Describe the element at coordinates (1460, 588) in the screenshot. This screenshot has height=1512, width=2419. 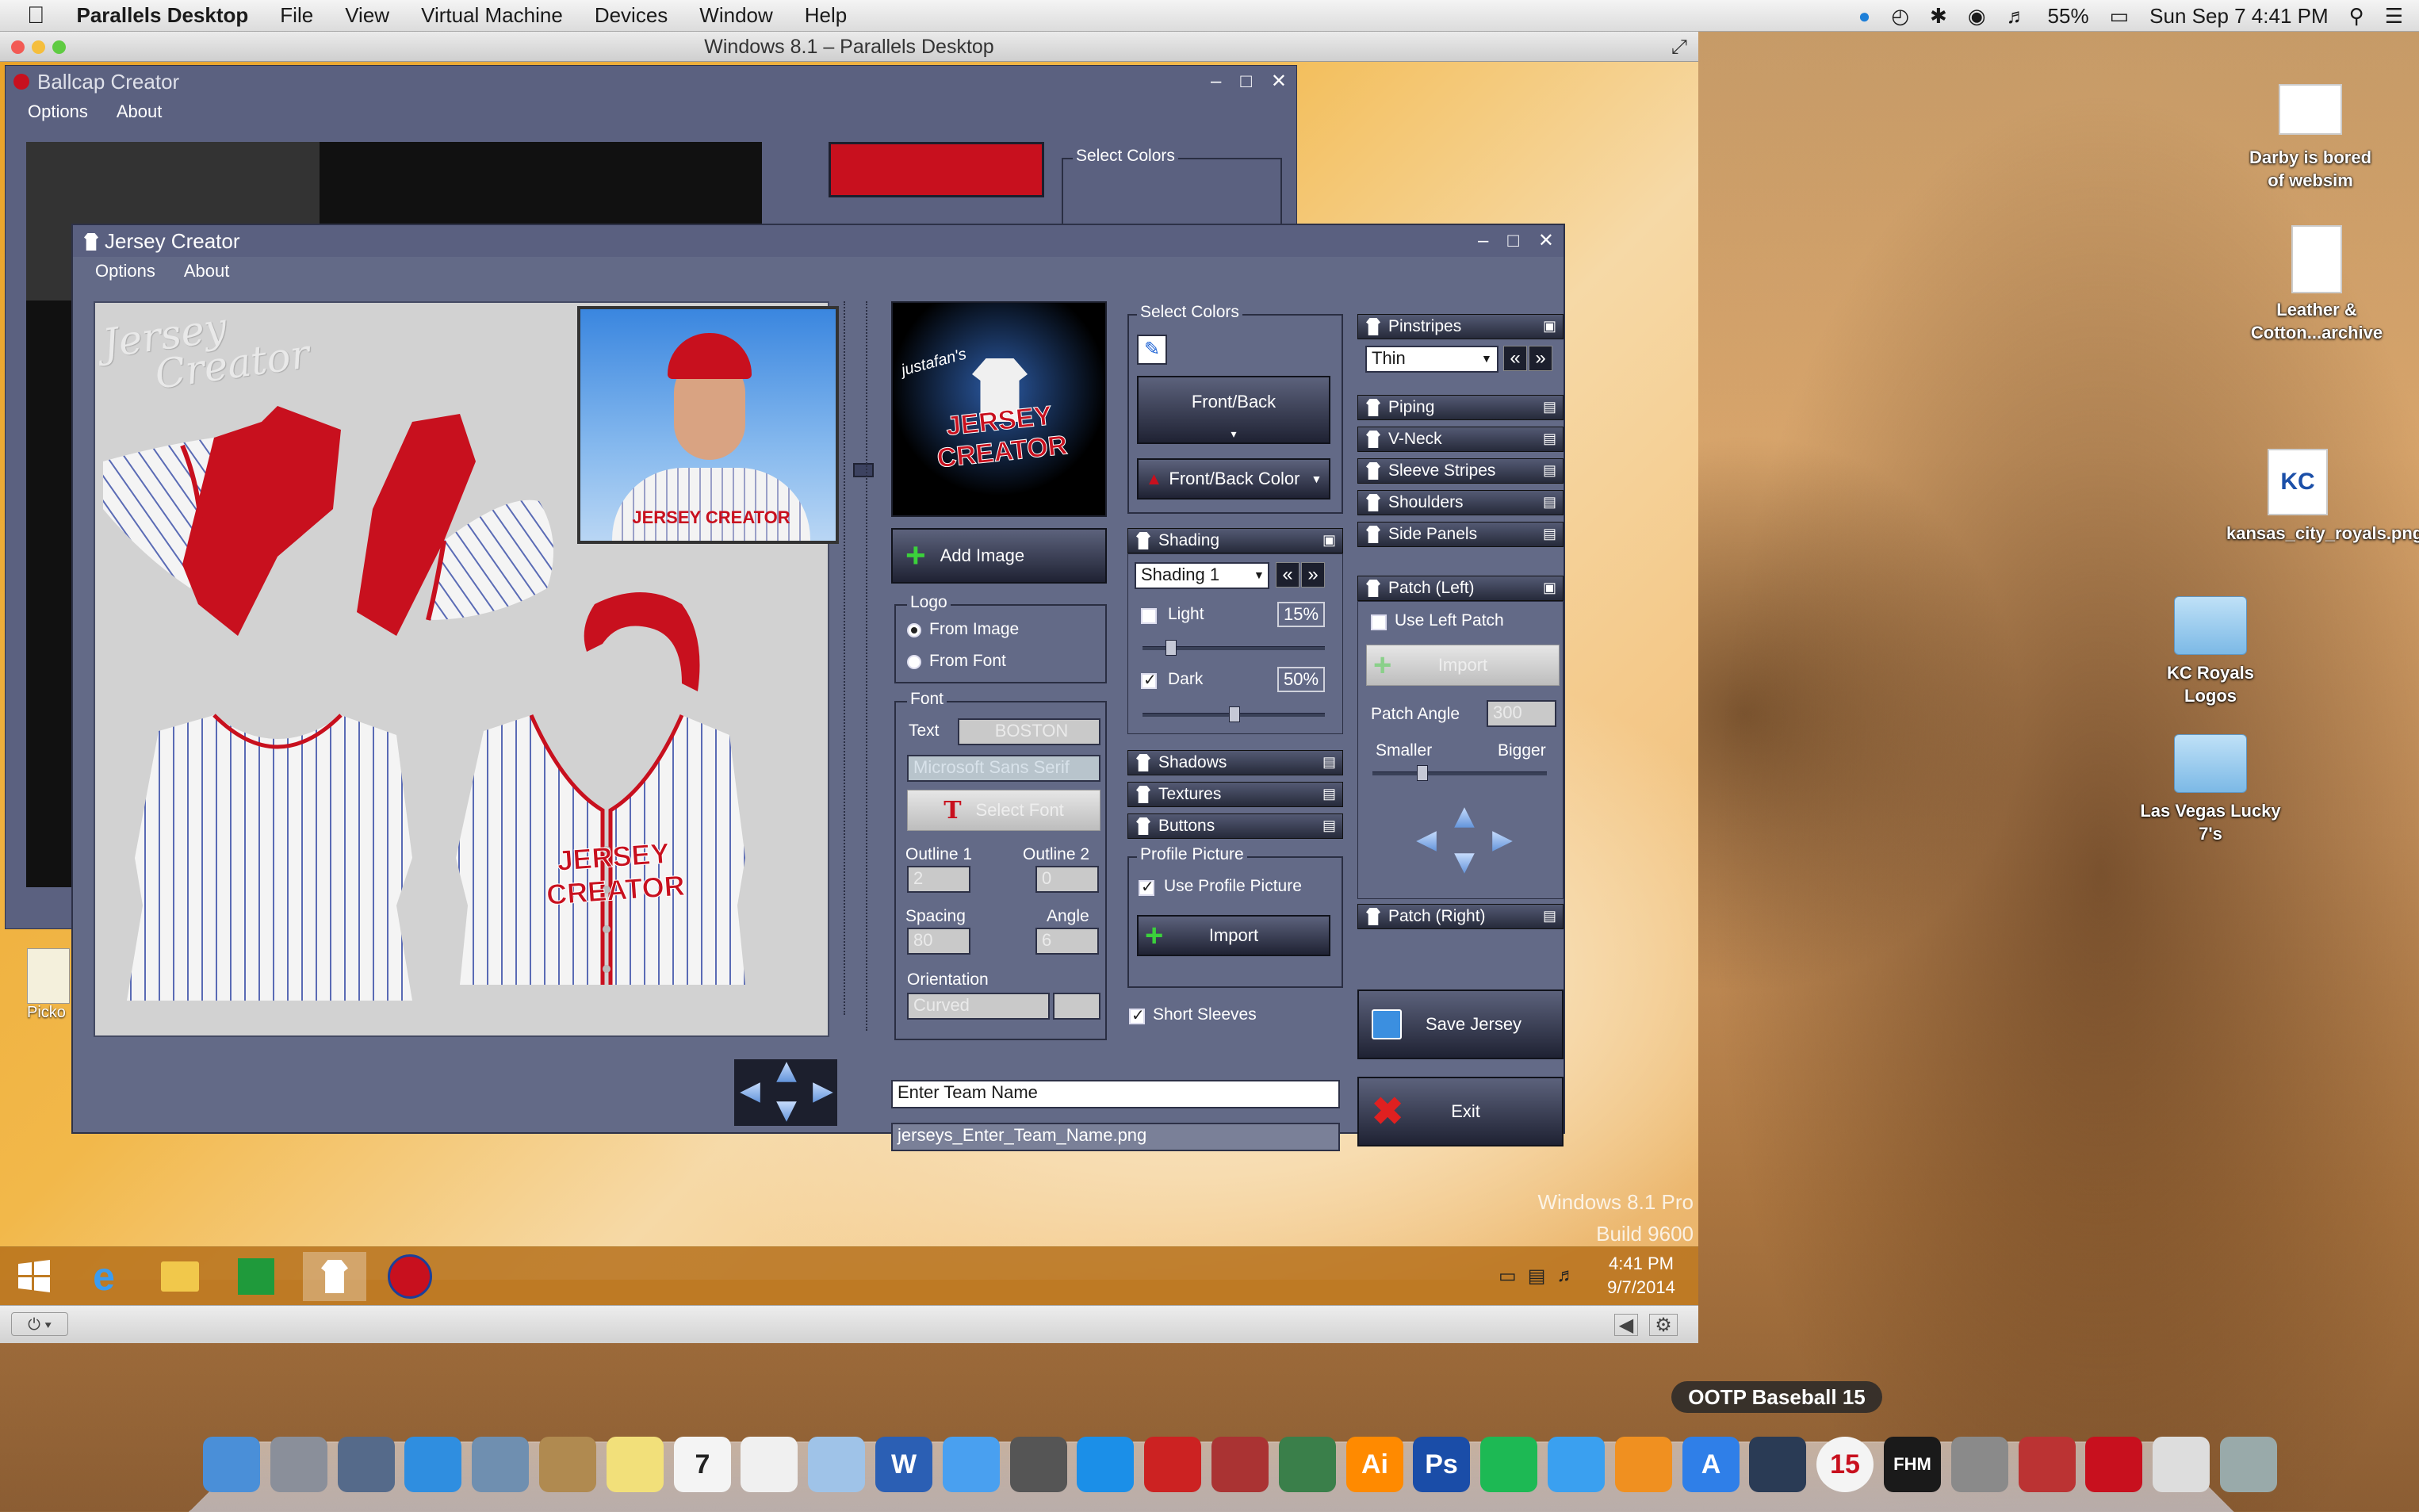
I see `patch-left-section-header: Patch (Left) ▣` at that location.